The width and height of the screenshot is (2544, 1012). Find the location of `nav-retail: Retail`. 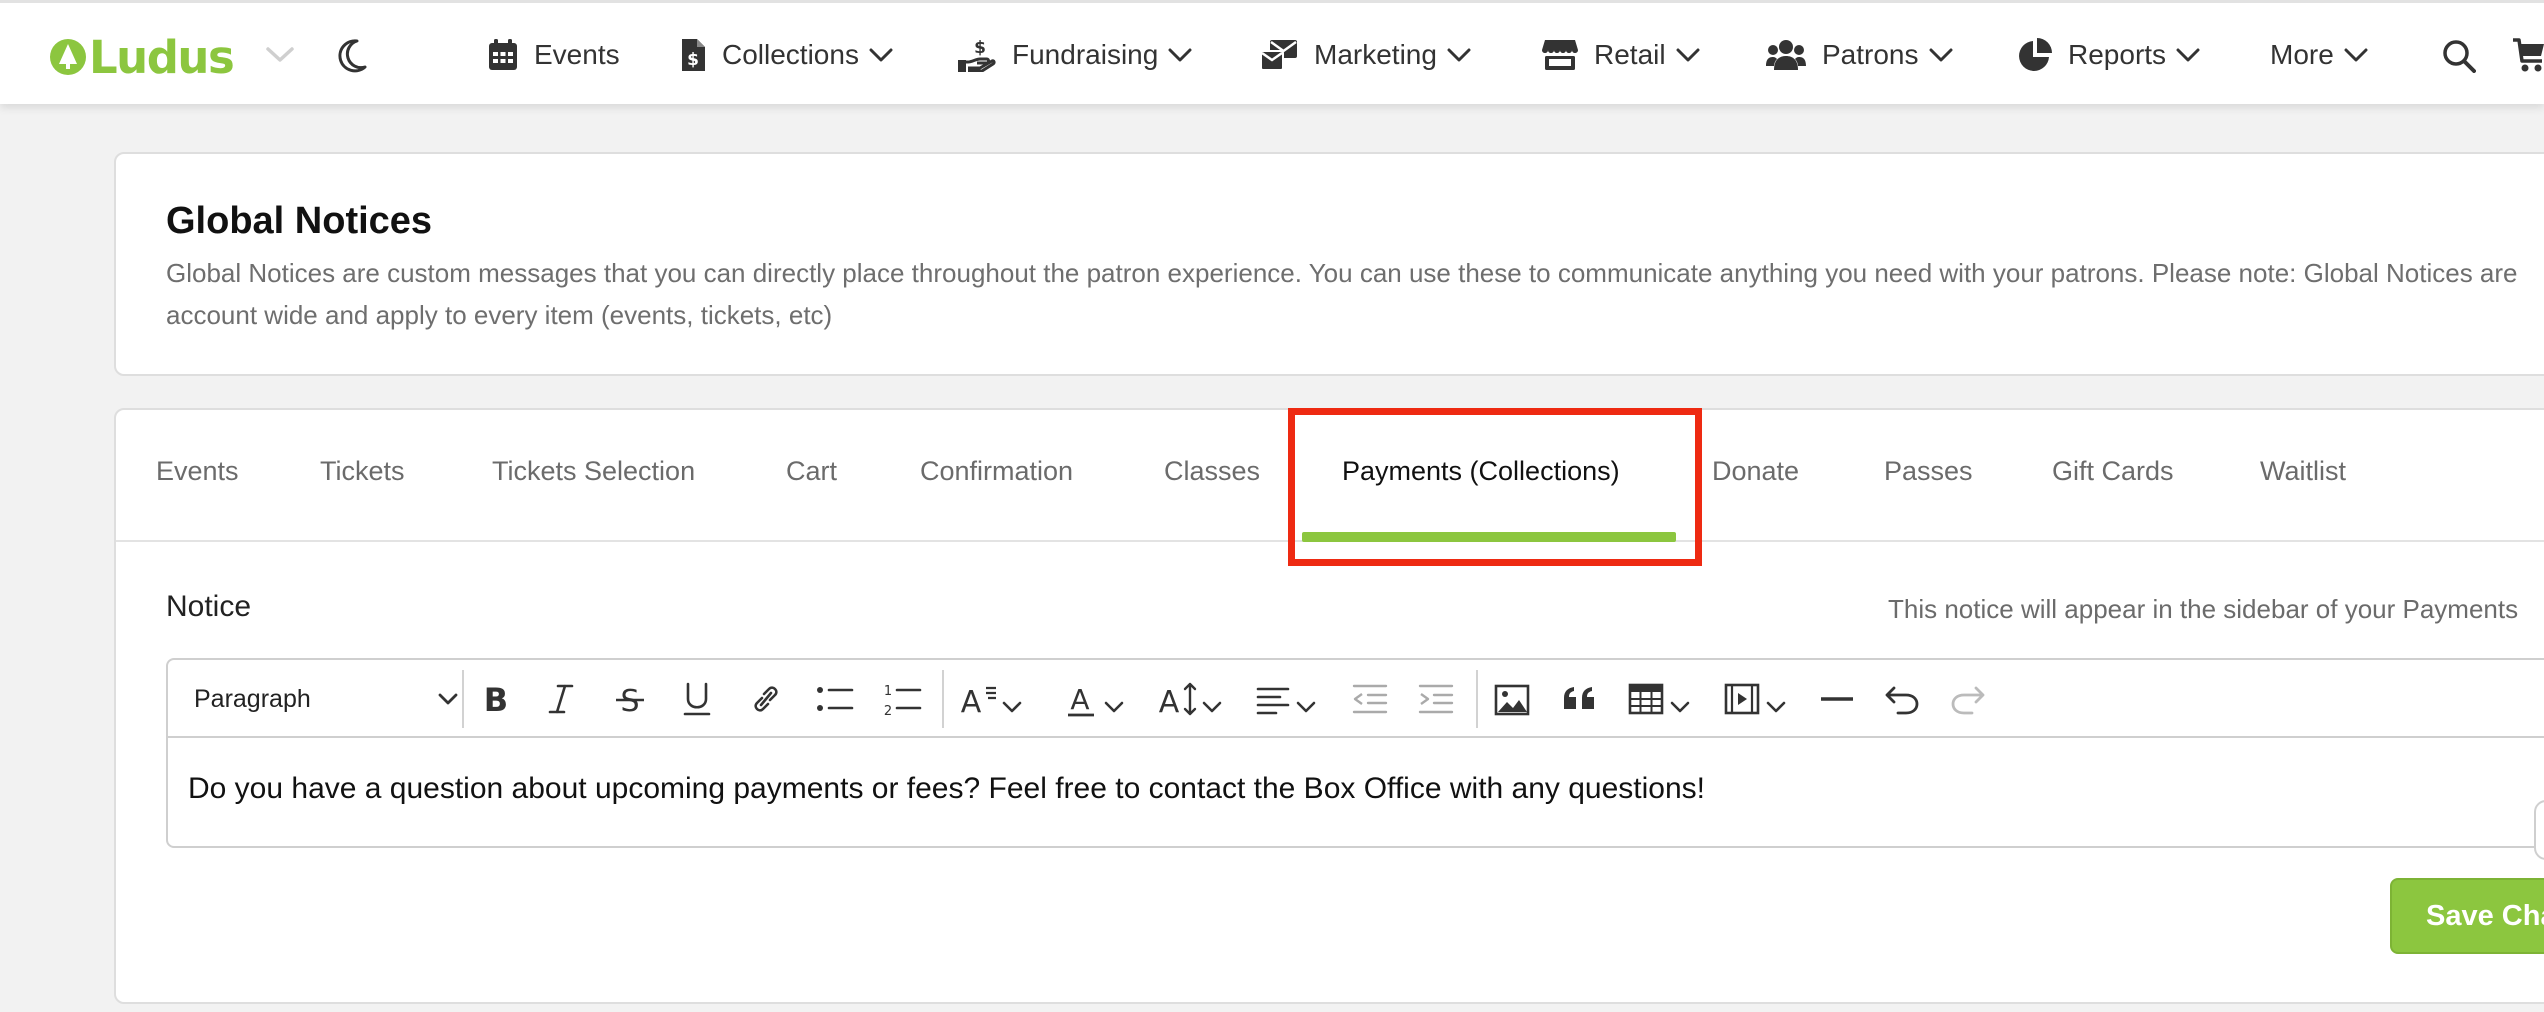

nav-retail: Retail is located at coordinates (1621, 55).